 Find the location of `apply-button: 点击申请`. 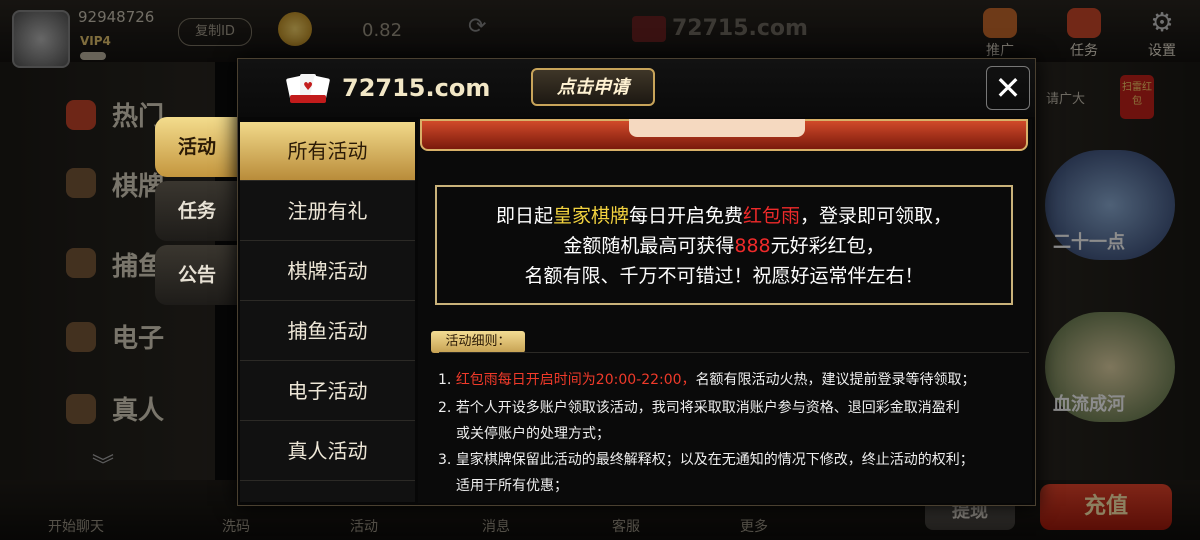

apply-button: 点击申请 is located at coordinates (593, 87).